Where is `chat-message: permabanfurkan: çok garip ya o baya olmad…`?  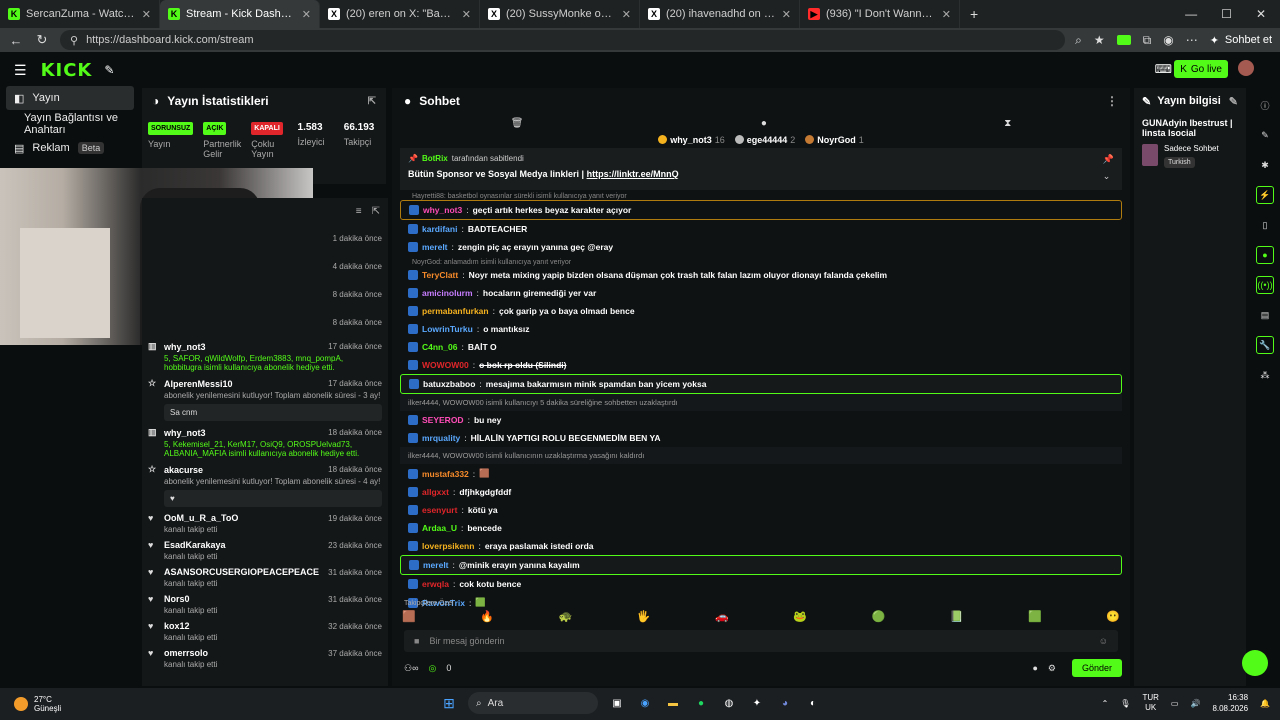
chat-message: permabanfurkan: çok garip ya o baya olmad… is located at coordinates (761, 311).